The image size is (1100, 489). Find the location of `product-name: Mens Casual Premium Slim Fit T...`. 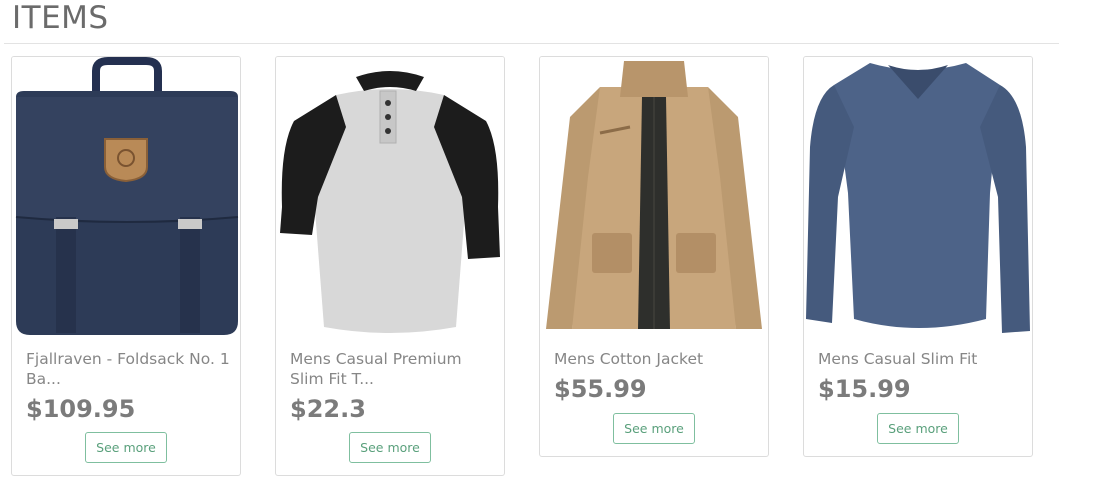

product-name: Mens Casual Premium Slim Fit T... is located at coordinates (376, 369).